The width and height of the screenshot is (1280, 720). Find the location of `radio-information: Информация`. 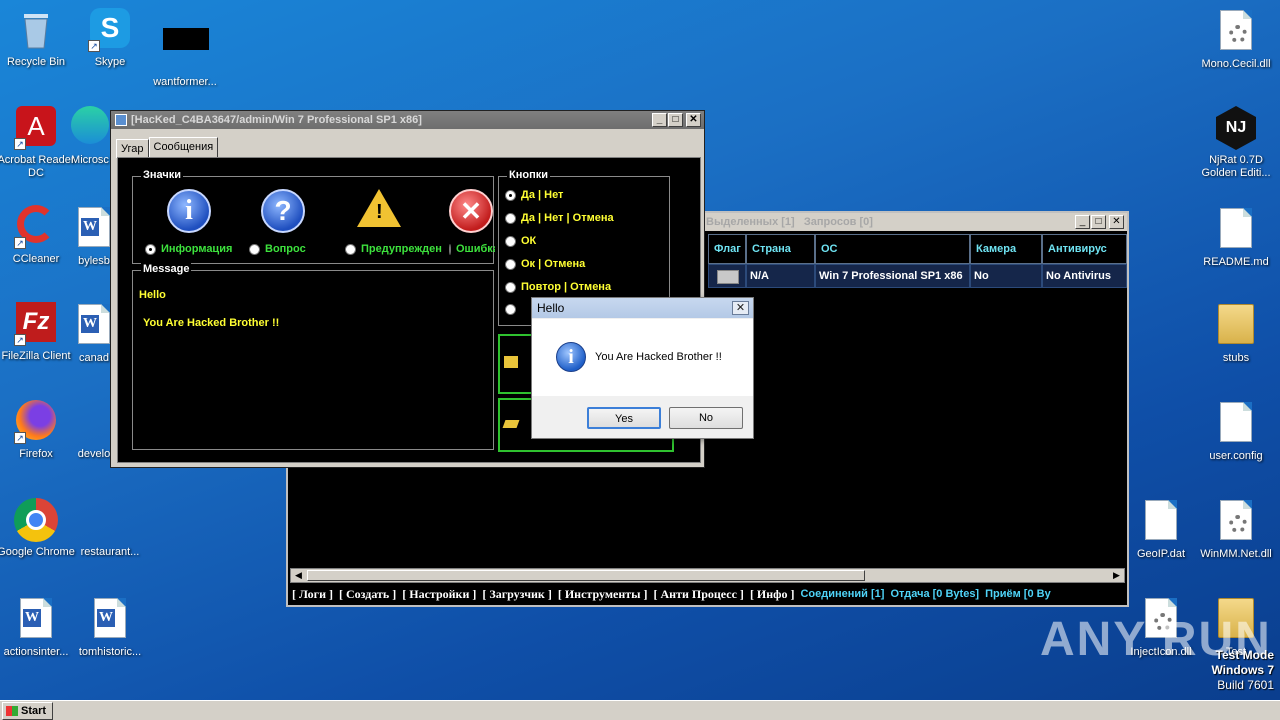

radio-information: Информация is located at coordinates (188, 249).